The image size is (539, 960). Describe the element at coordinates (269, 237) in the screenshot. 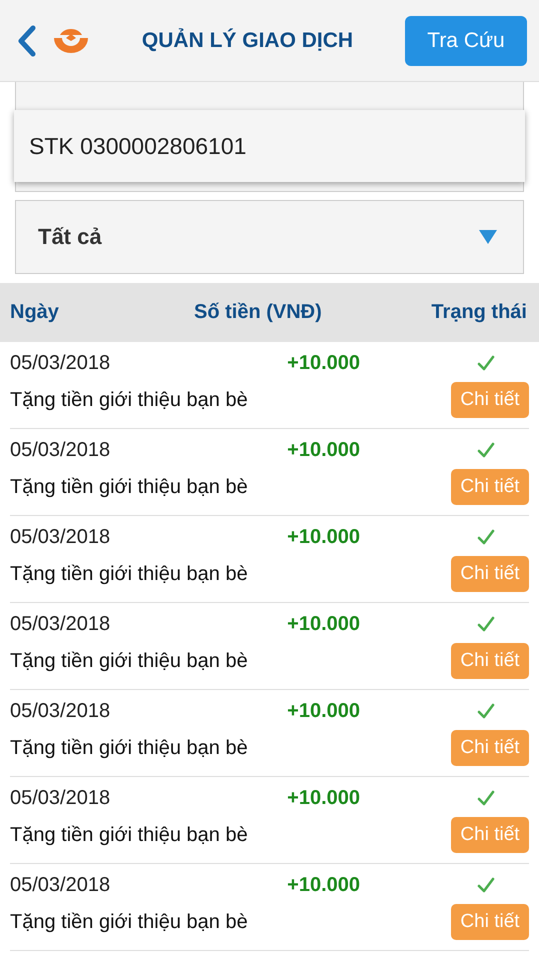

I see `filter-dropdown: Tất cả` at that location.